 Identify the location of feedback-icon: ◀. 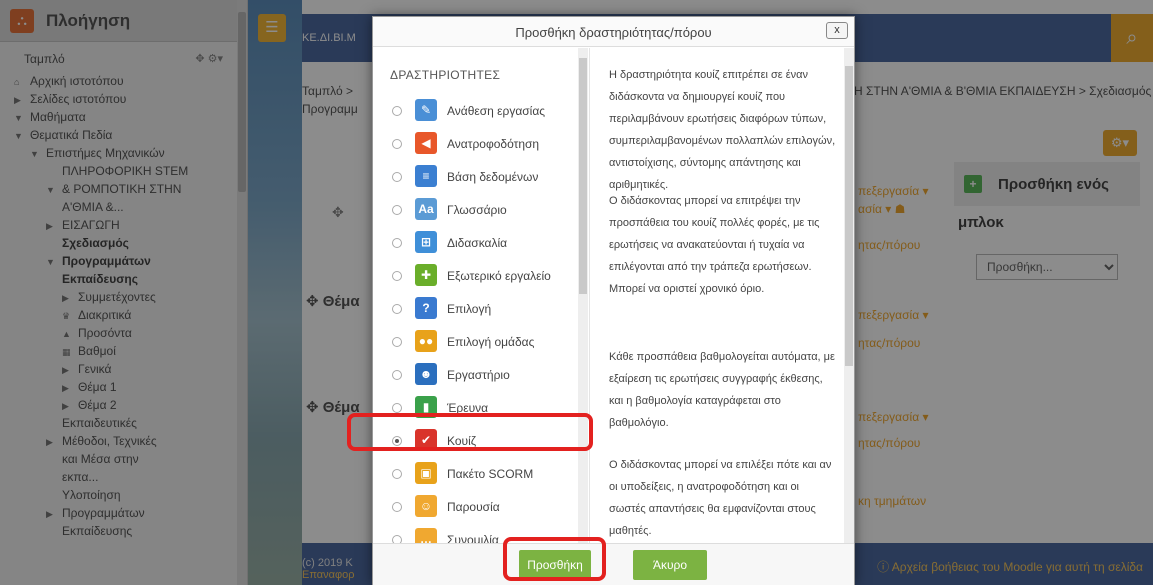
(426, 143).